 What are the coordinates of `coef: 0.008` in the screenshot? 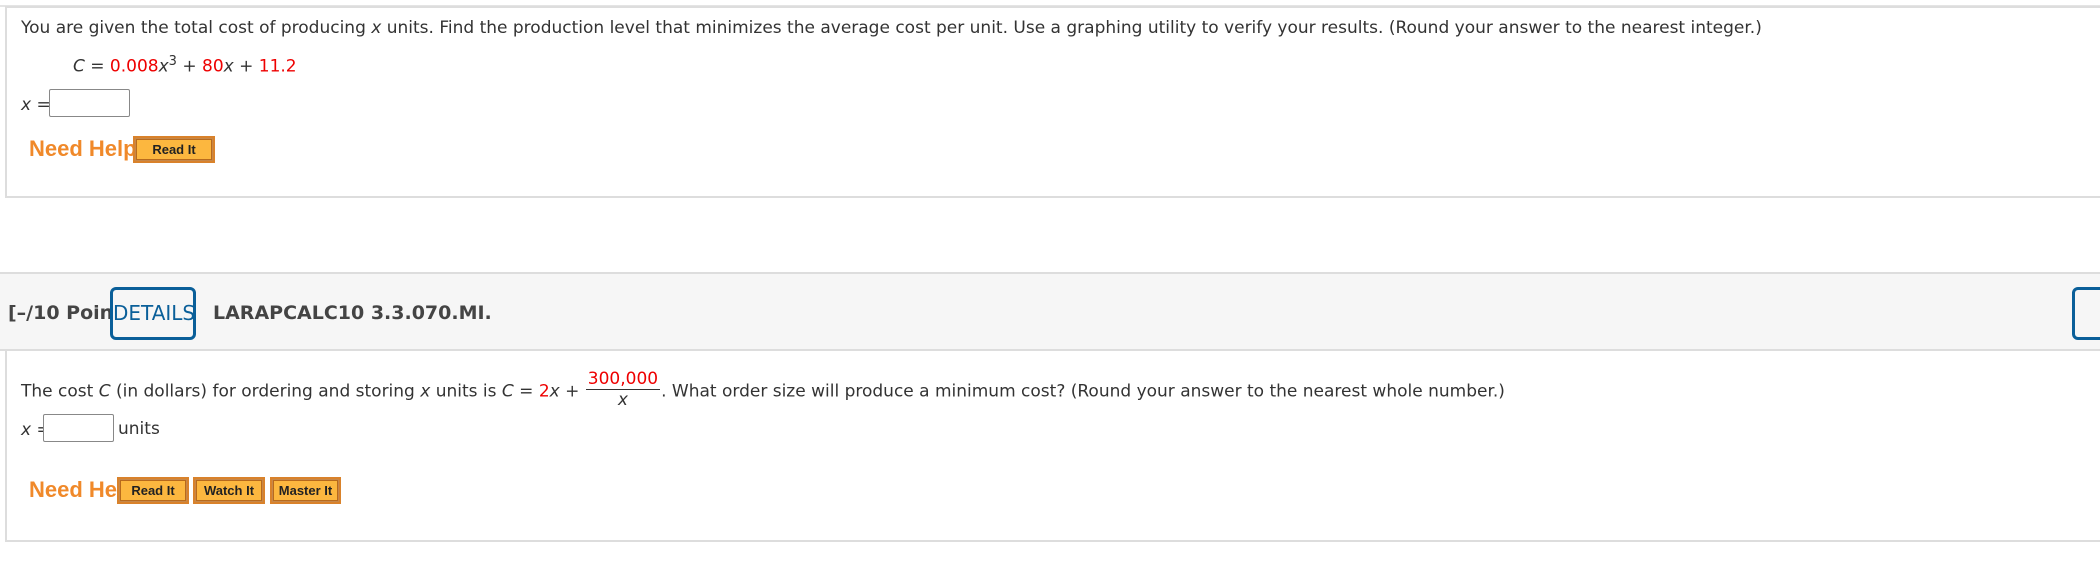 It's located at (134, 66).